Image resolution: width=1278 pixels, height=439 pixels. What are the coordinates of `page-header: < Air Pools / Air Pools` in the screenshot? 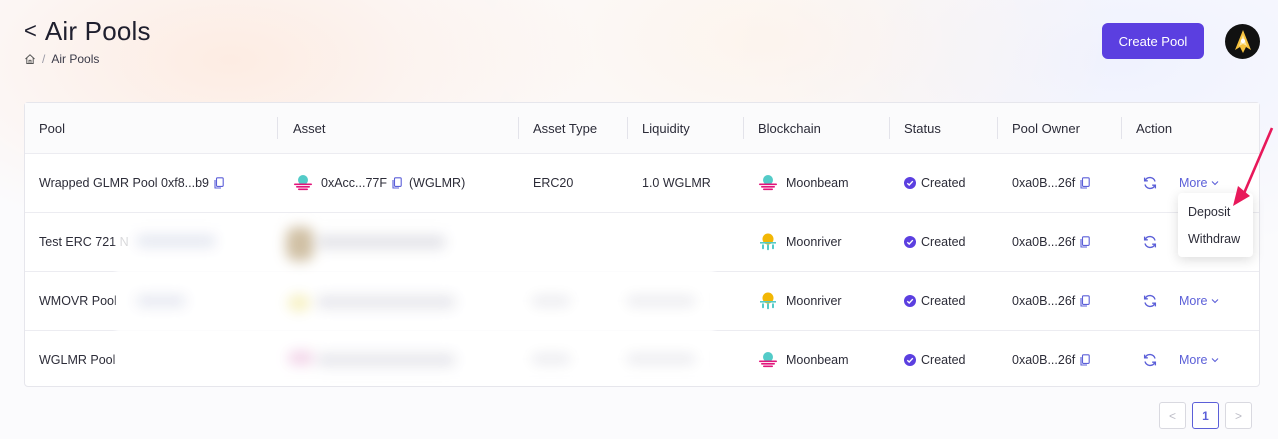 It's located at (87, 41).